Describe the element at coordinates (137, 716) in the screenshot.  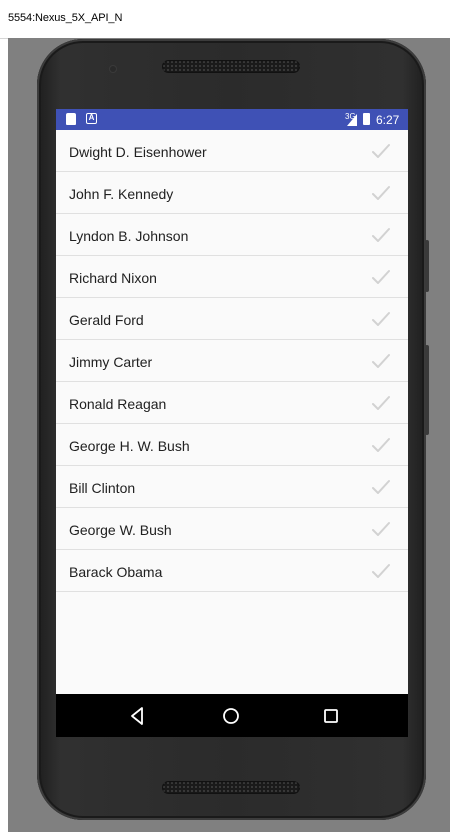
I see `back-icon` at that location.